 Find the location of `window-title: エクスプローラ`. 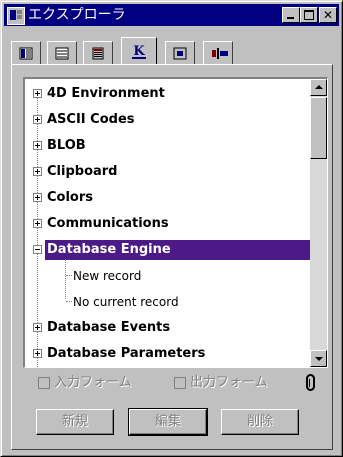

window-title: エクスプローラ is located at coordinates (77, 15).